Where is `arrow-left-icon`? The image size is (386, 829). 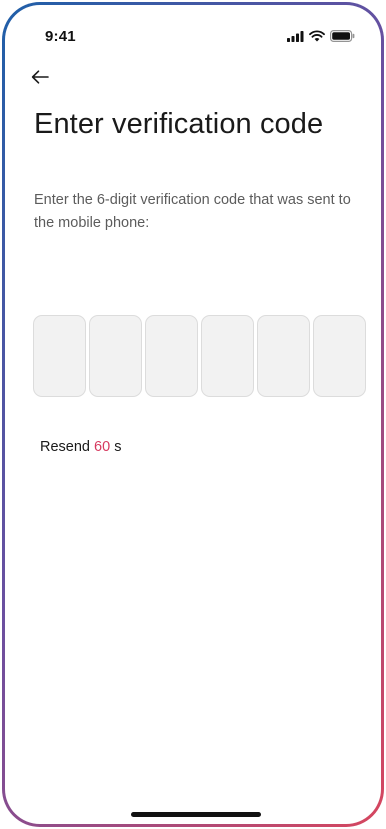
arrow-left-icon is located at coordinates (40, 79).